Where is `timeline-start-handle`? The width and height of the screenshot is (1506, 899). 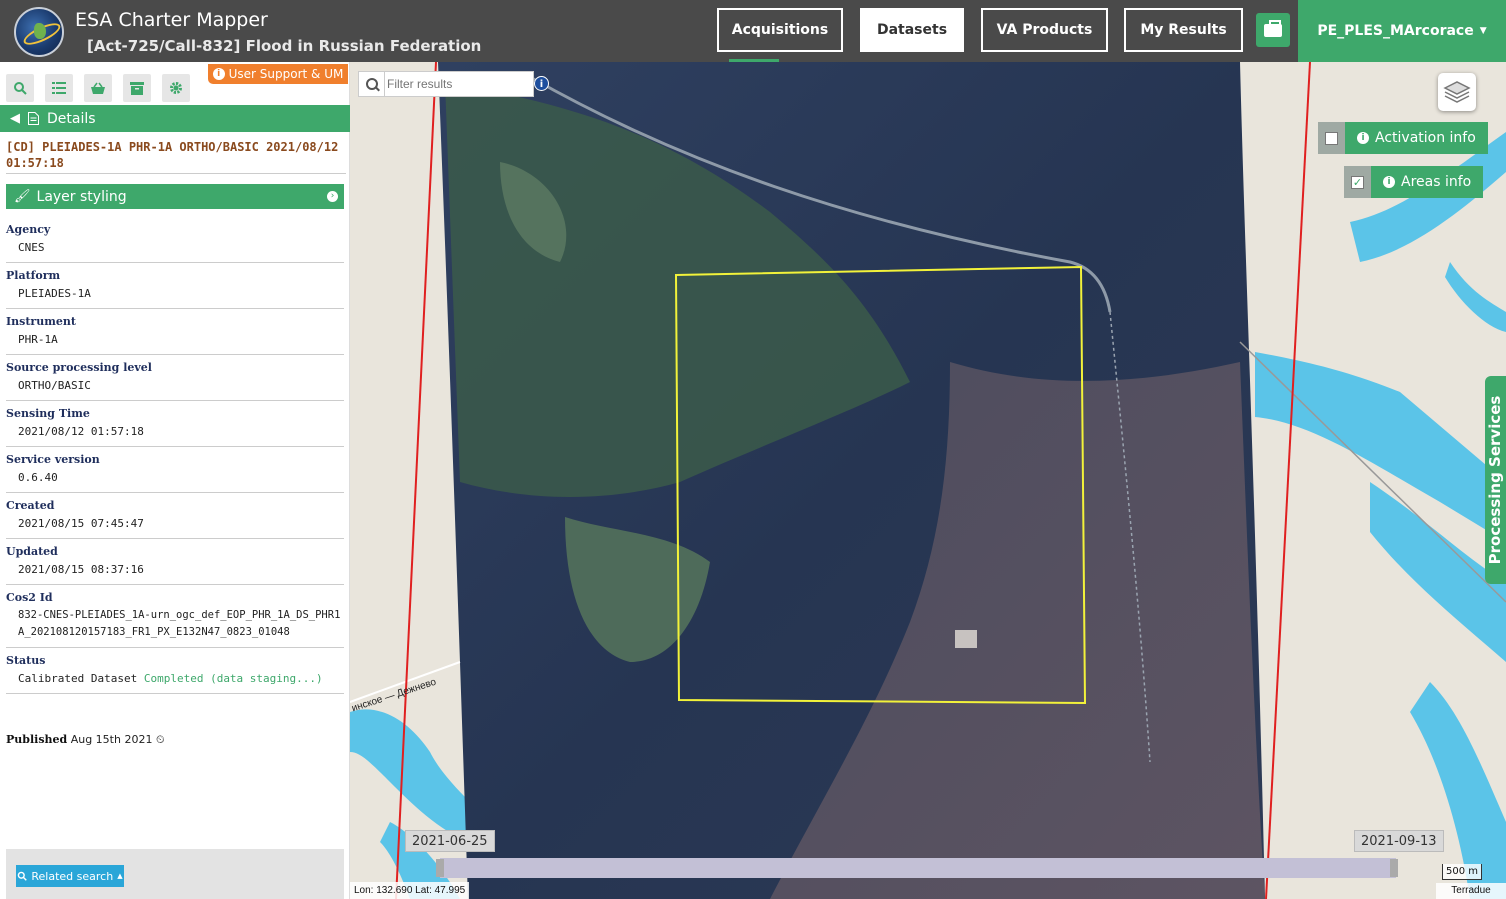 timeline-start-handle is located at coordinates (440, 868).